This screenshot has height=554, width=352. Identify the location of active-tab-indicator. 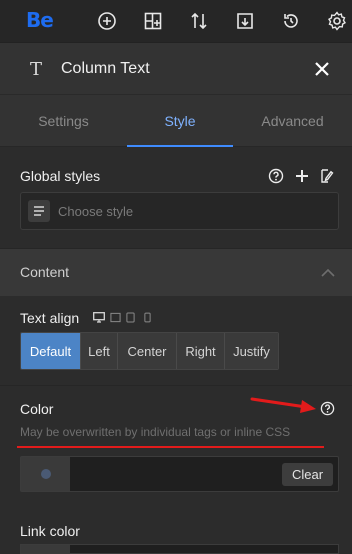
(180, 146).